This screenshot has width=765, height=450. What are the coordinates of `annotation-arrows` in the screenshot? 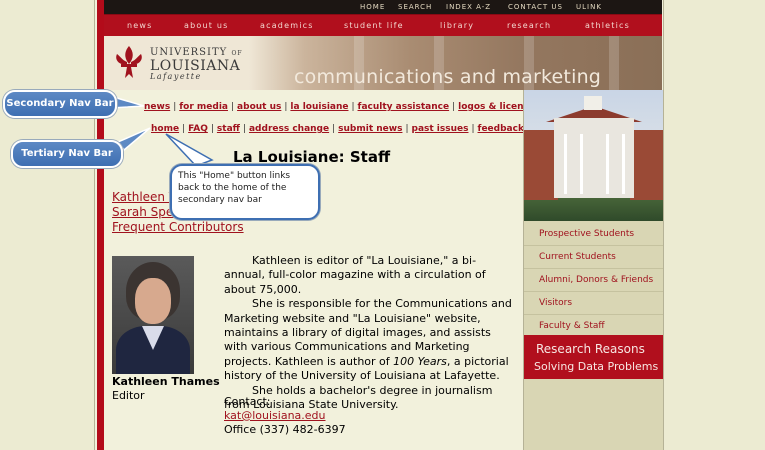 It's located at (161, 130).